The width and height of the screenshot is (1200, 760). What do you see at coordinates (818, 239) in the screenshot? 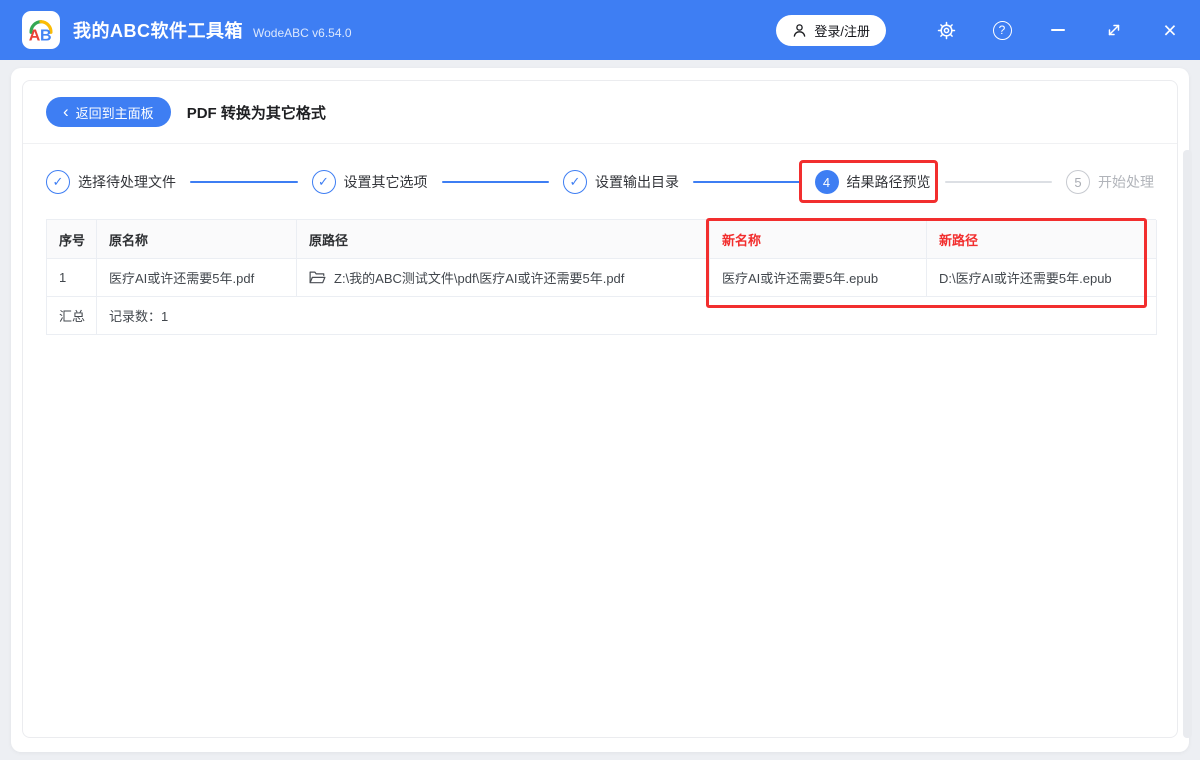
I see `column-header-new-name: 新名称` at bounding box center [818, 239].